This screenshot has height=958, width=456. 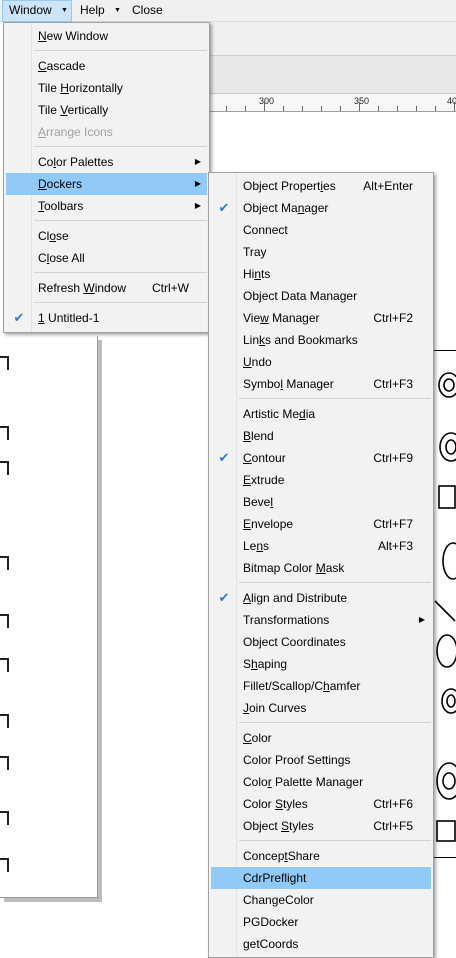 What do you see at coordinates (321, 458) in the screenshot?
I see `menu-item-contour: ✔ Contour Ctrl+F9` at bounding box center [321, 458].